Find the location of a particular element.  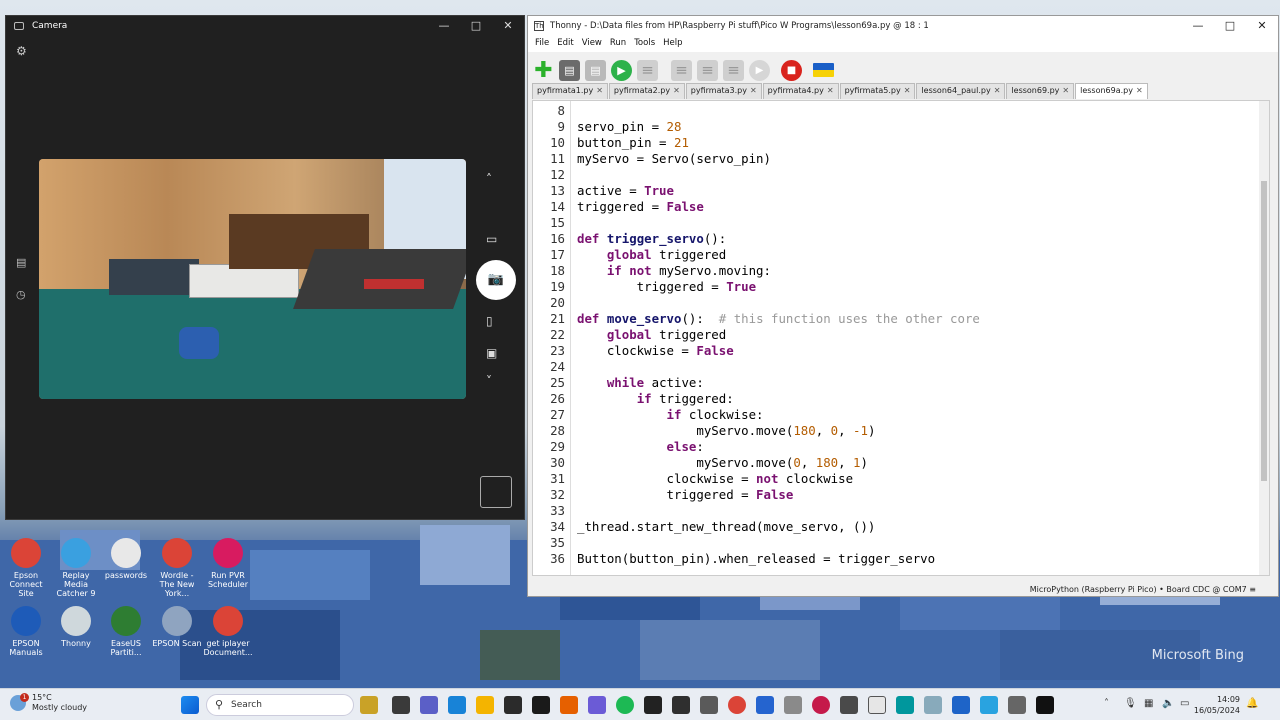

firefox-icon is located at coordinates (569, 705).